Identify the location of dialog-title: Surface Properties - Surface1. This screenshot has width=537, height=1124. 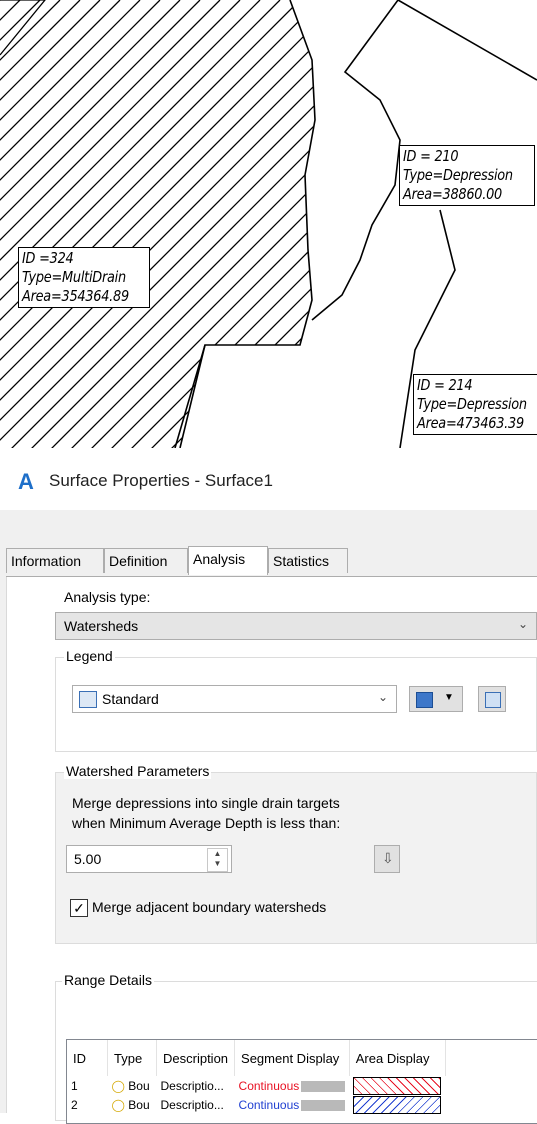
(161, 480).